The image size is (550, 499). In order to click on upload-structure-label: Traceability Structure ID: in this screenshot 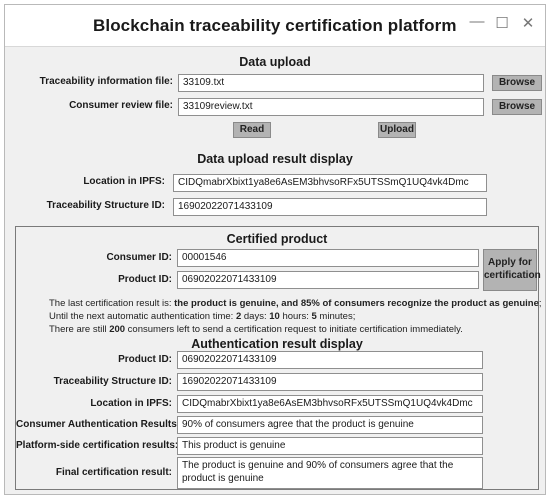, I will do `click(105, 205)`.